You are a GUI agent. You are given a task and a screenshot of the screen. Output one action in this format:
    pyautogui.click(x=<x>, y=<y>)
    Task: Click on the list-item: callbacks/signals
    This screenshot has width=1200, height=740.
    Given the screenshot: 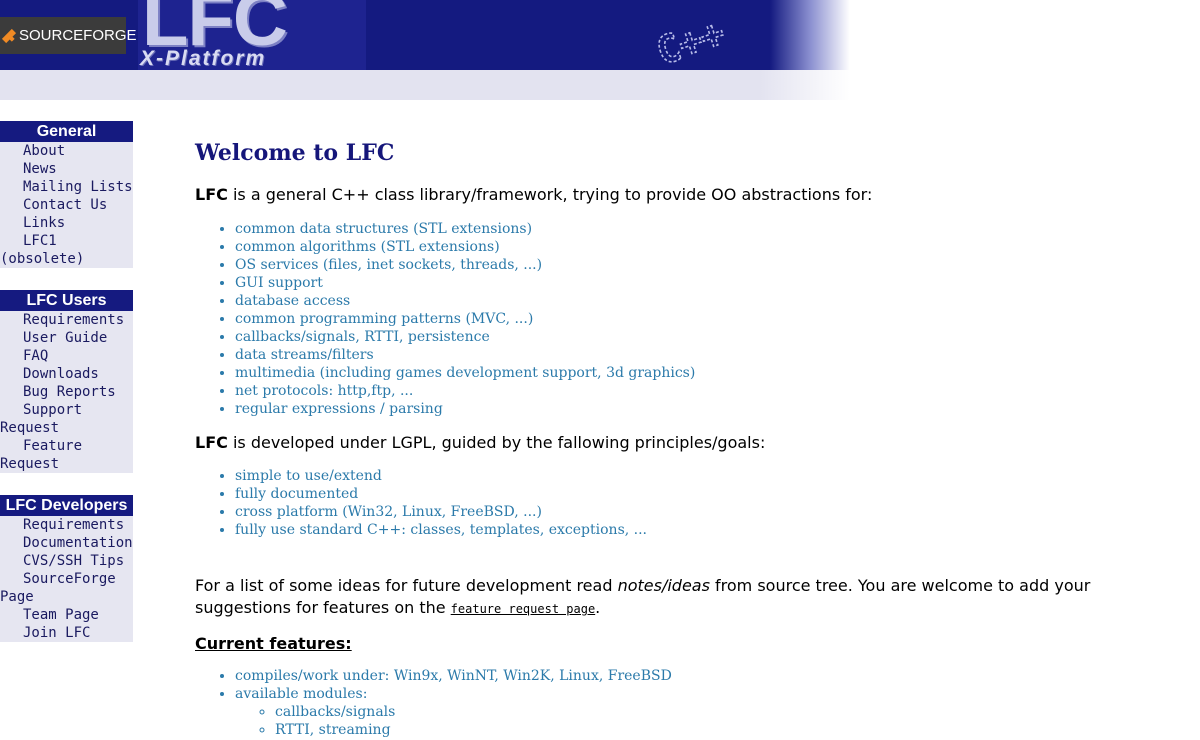 What is the action you would take?
    pyautogui.click(x=730, y=712)
    